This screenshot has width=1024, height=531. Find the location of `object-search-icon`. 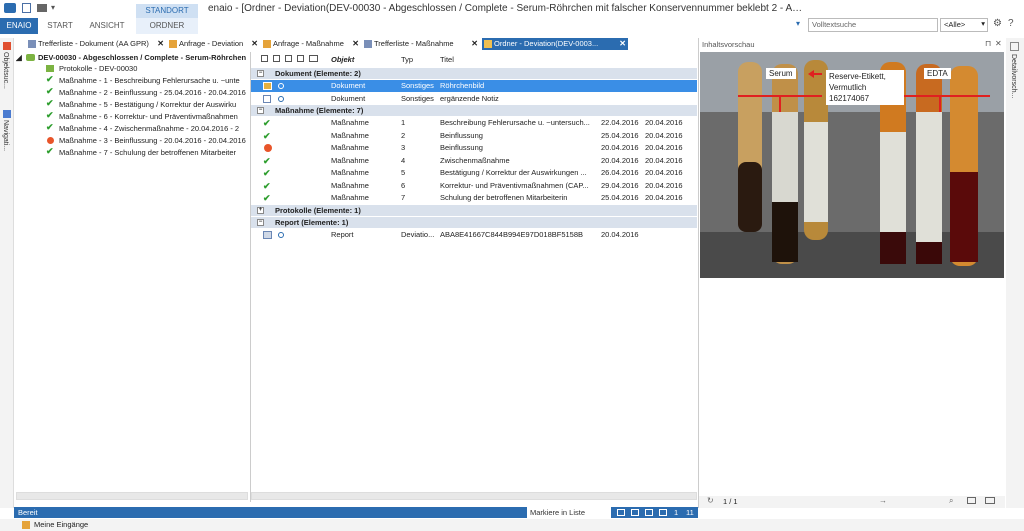

object-search-icon is located at coordinates (7, 46).